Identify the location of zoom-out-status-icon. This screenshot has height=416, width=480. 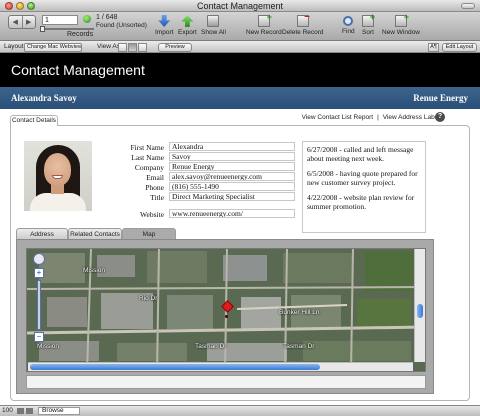
(20, 411).